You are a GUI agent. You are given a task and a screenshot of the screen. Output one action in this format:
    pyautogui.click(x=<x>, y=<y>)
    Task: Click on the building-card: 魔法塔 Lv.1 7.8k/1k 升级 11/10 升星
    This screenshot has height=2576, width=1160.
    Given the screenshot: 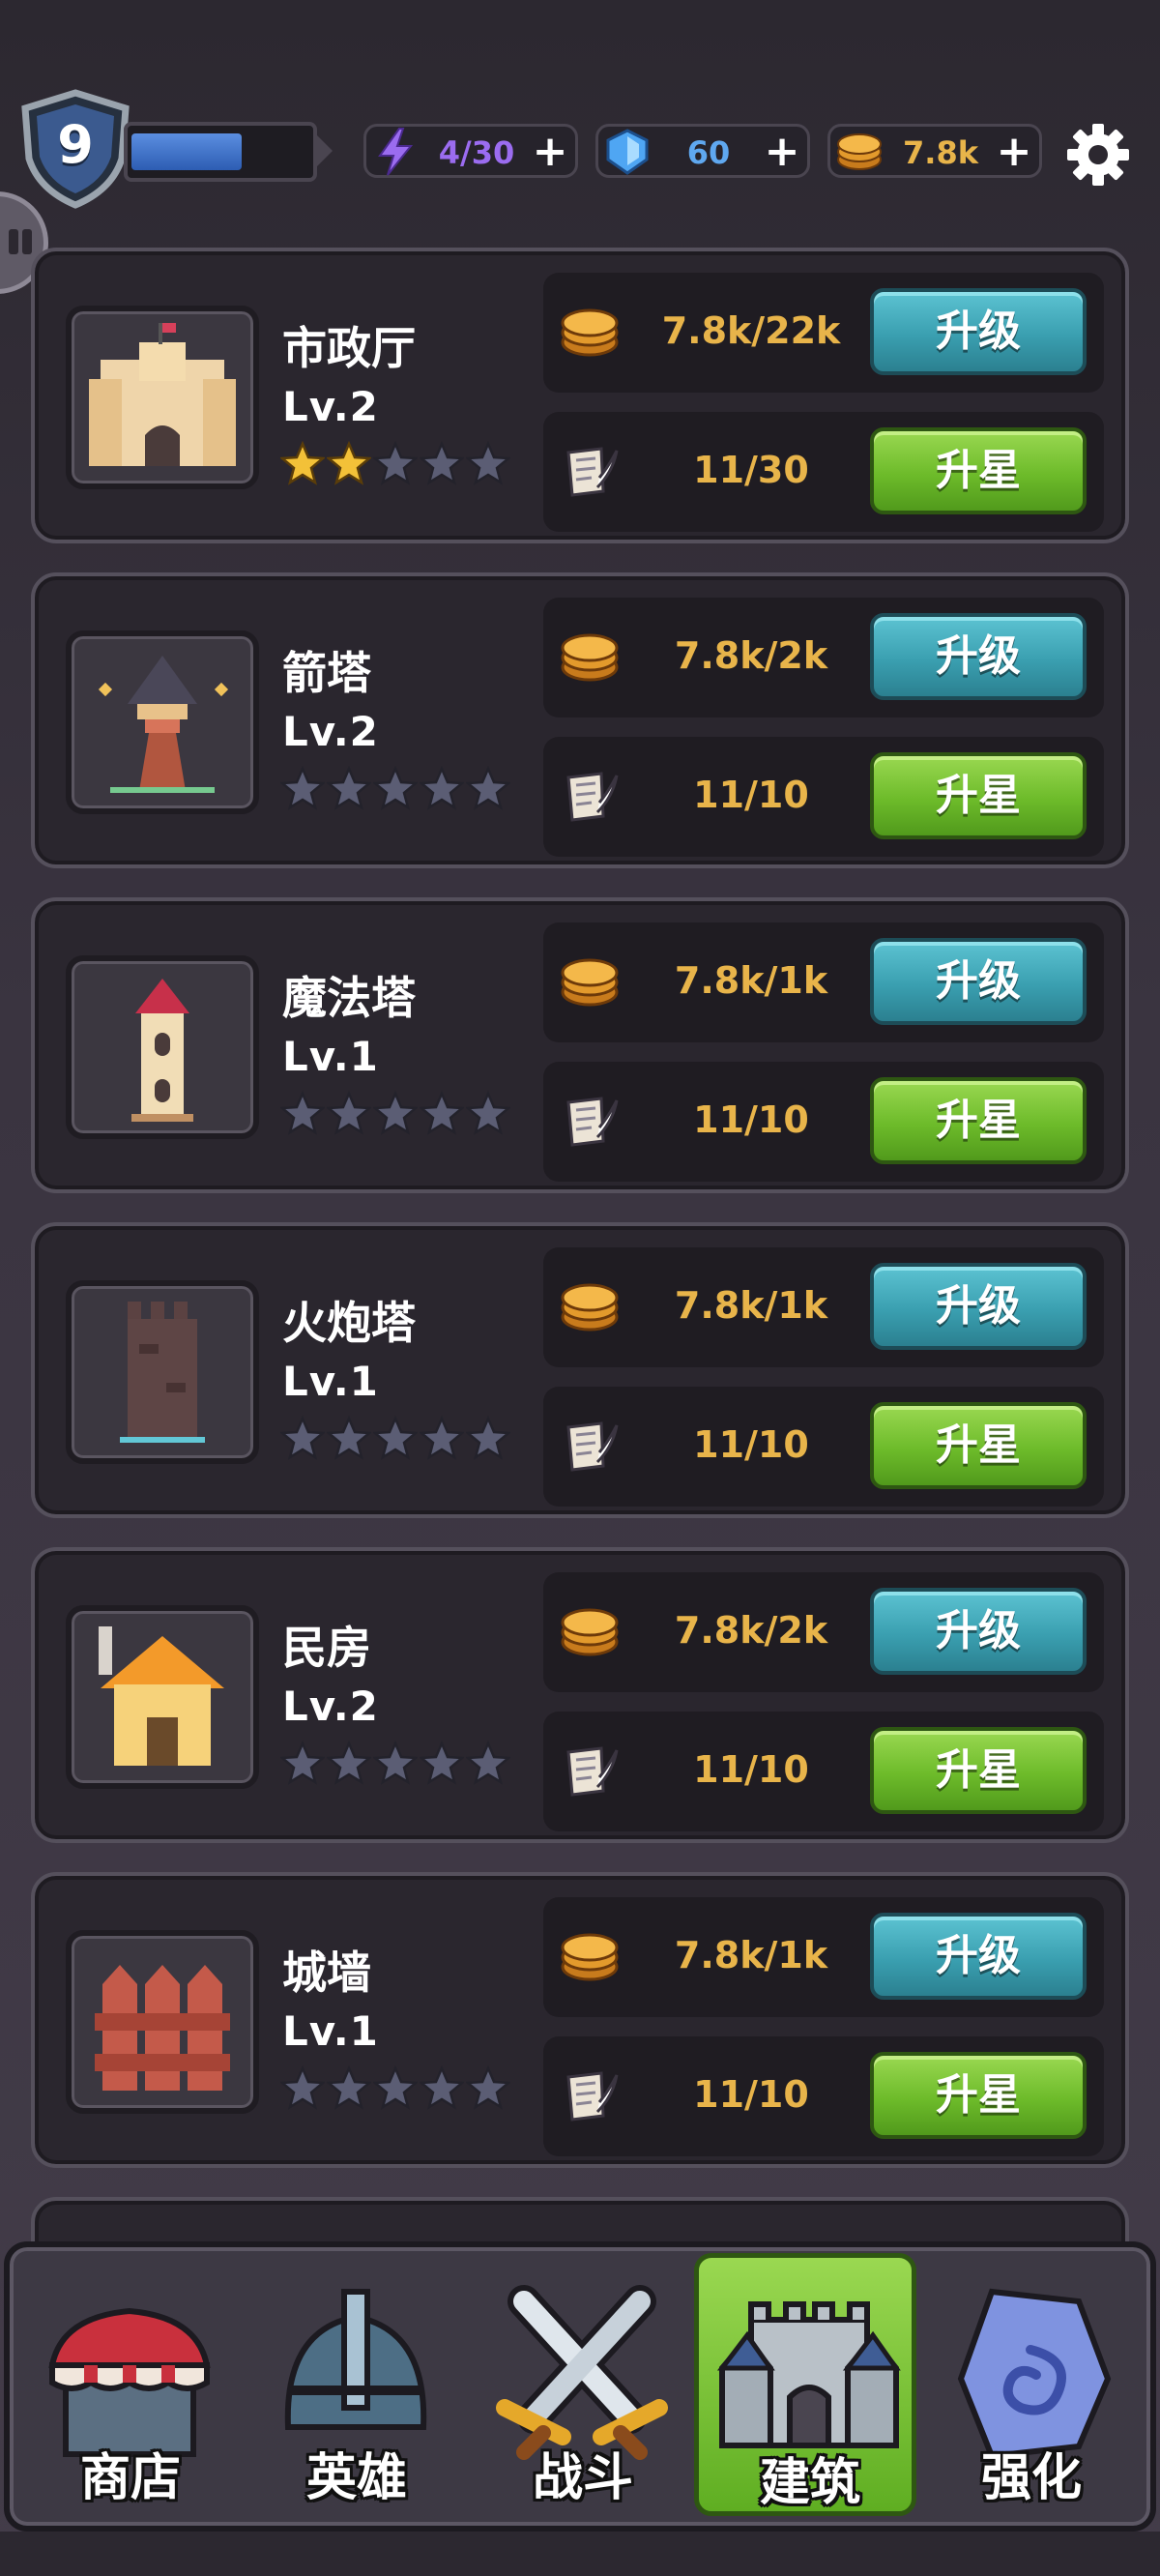 What is the action you would take?
    pyautogui.click(x=580, y=1045)
    